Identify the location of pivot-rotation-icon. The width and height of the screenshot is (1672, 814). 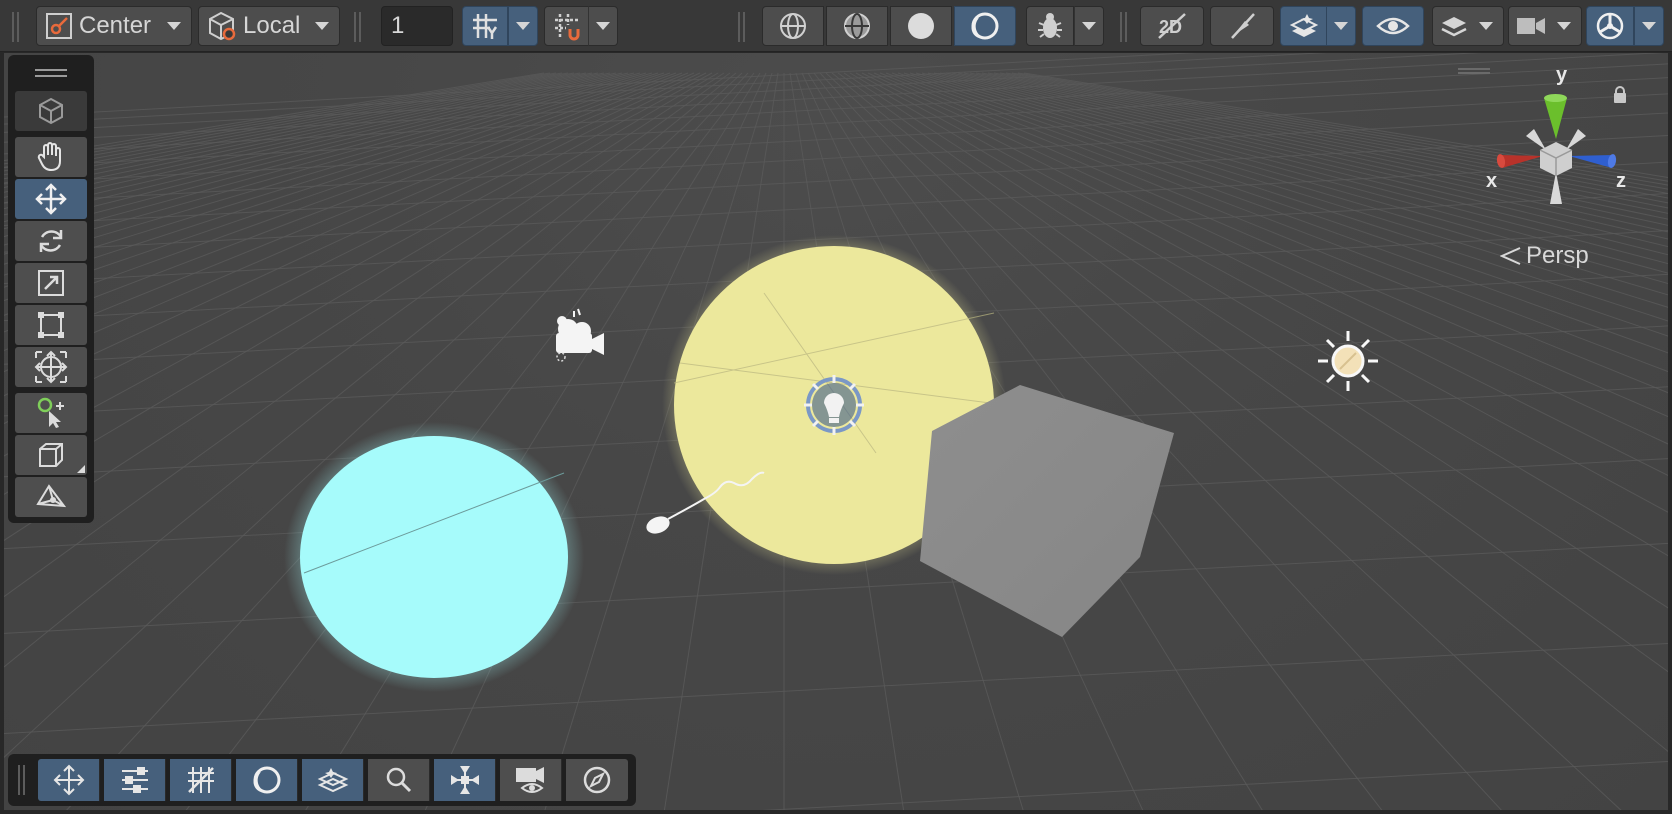
(222, 26).